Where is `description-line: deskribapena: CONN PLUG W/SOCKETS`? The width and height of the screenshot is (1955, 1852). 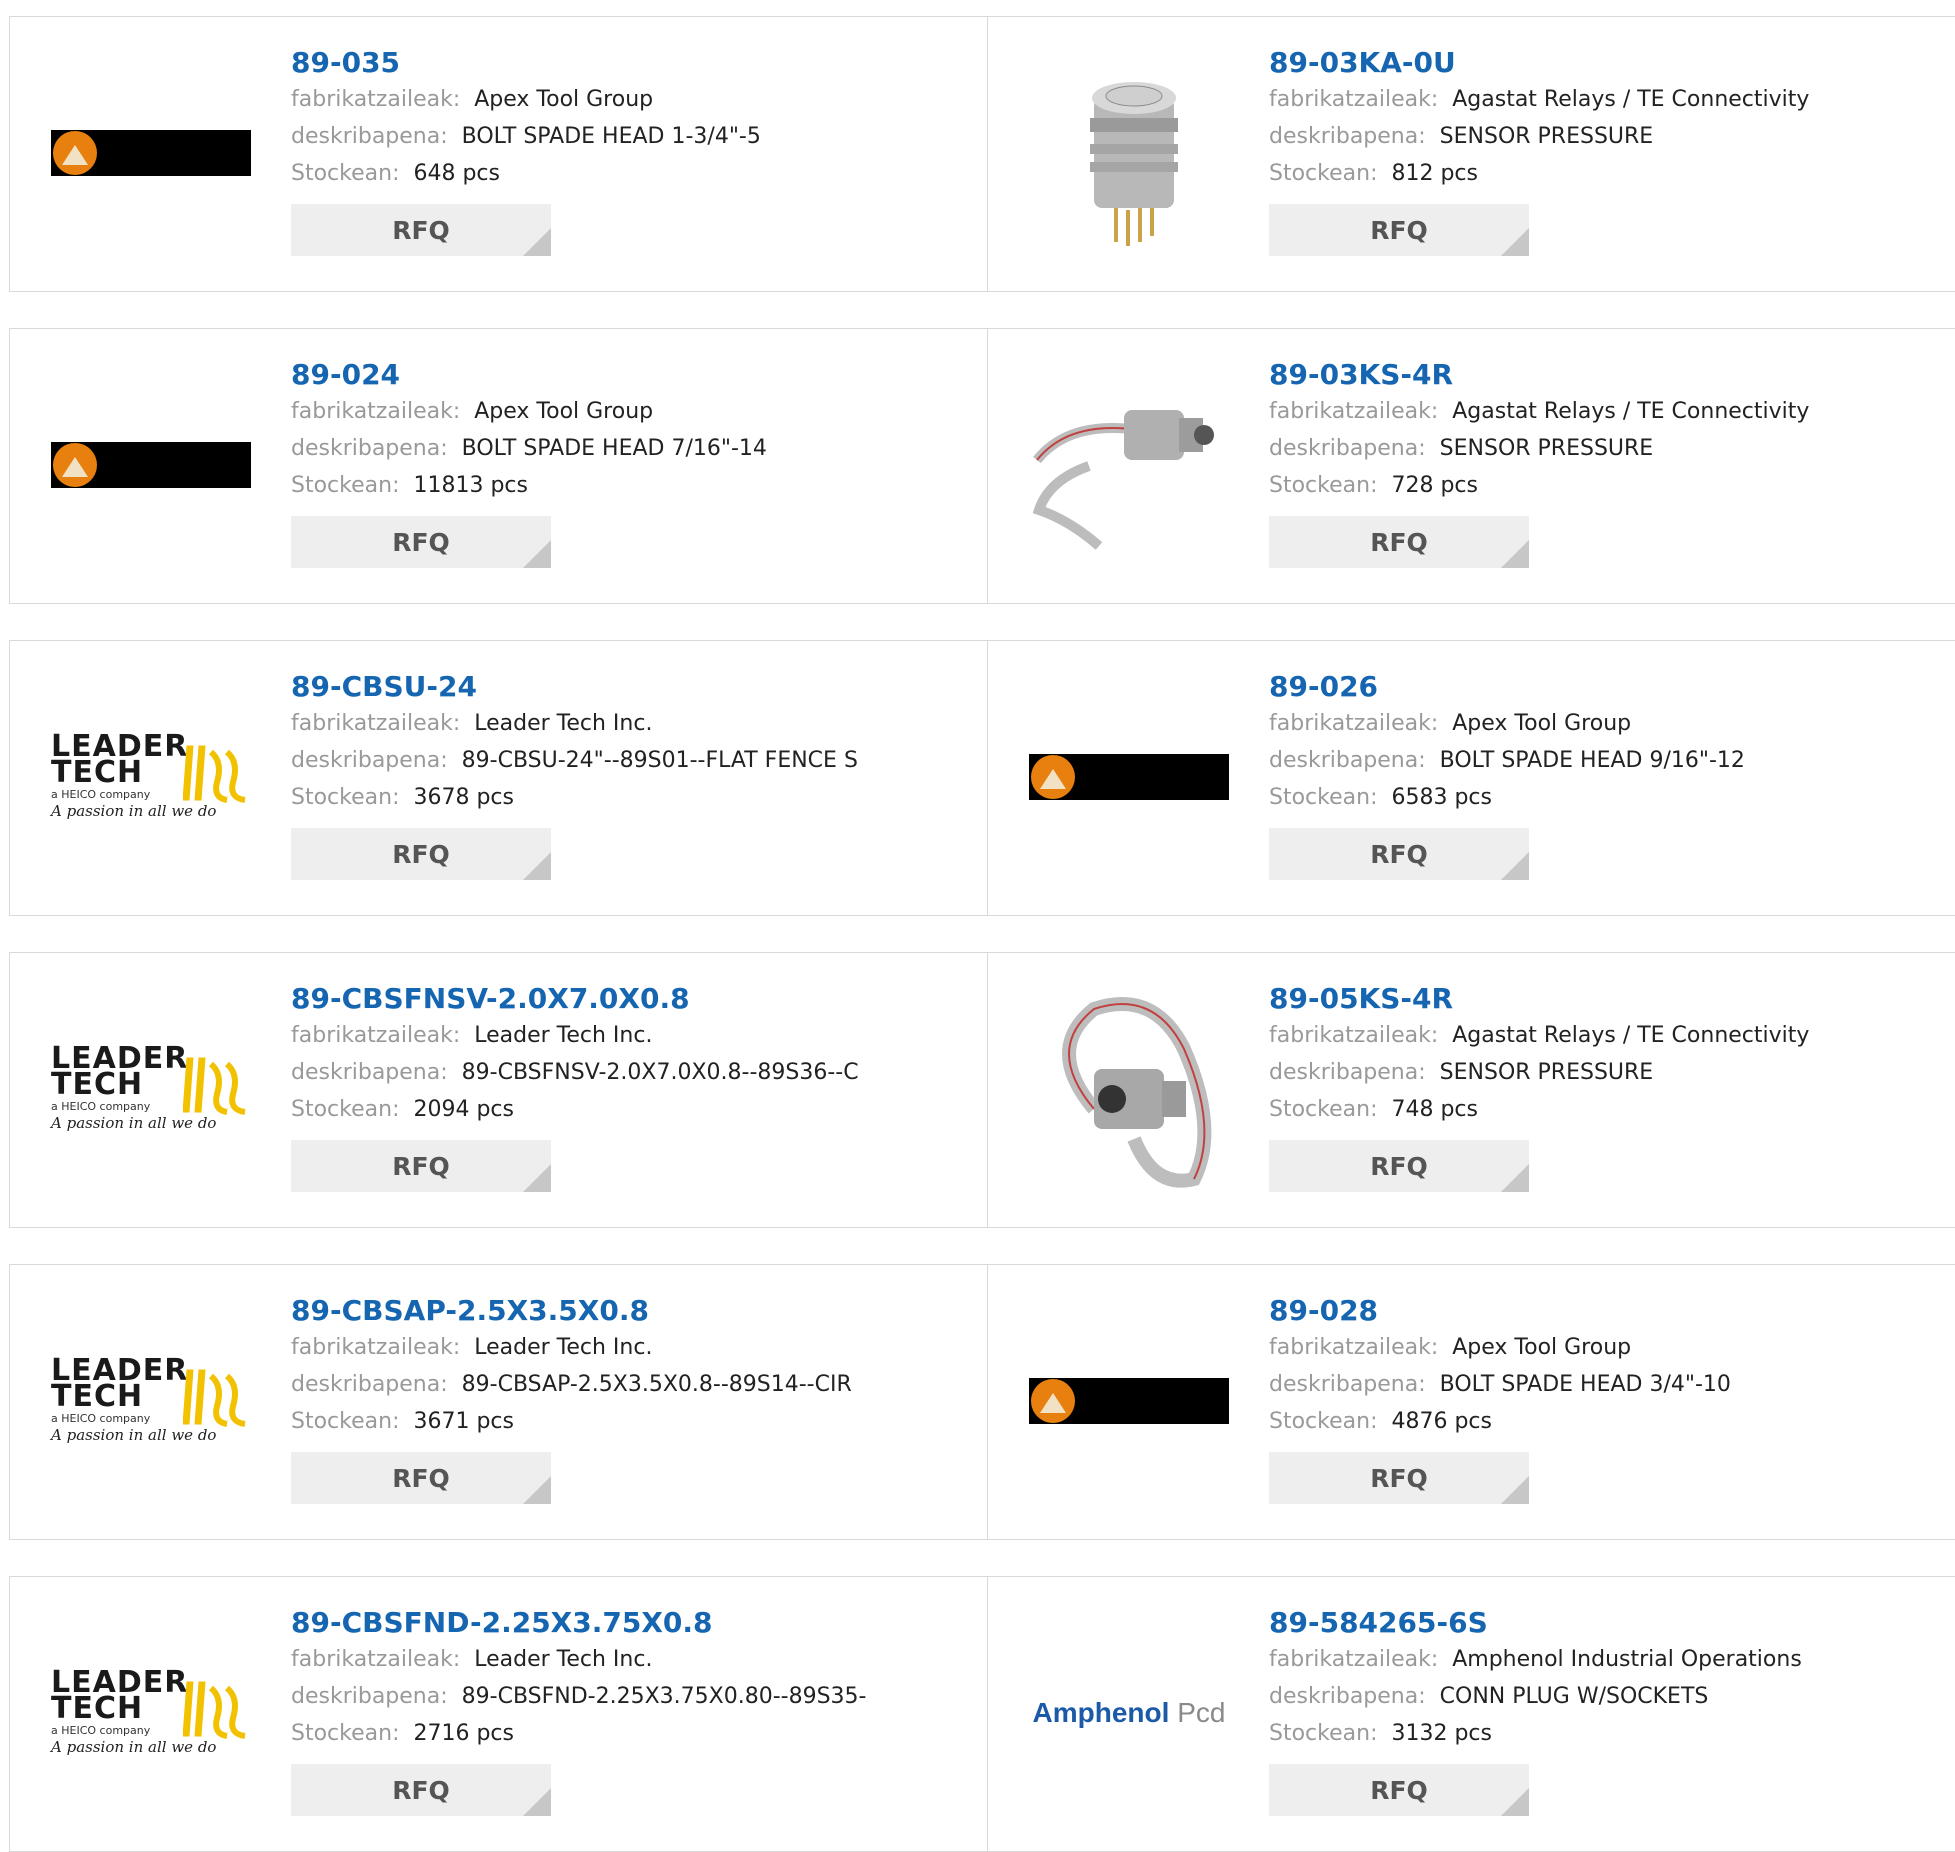
description-line: deskribapena: CONN PLUG W/SOCKETS is located at coordinates (1589, 1696).